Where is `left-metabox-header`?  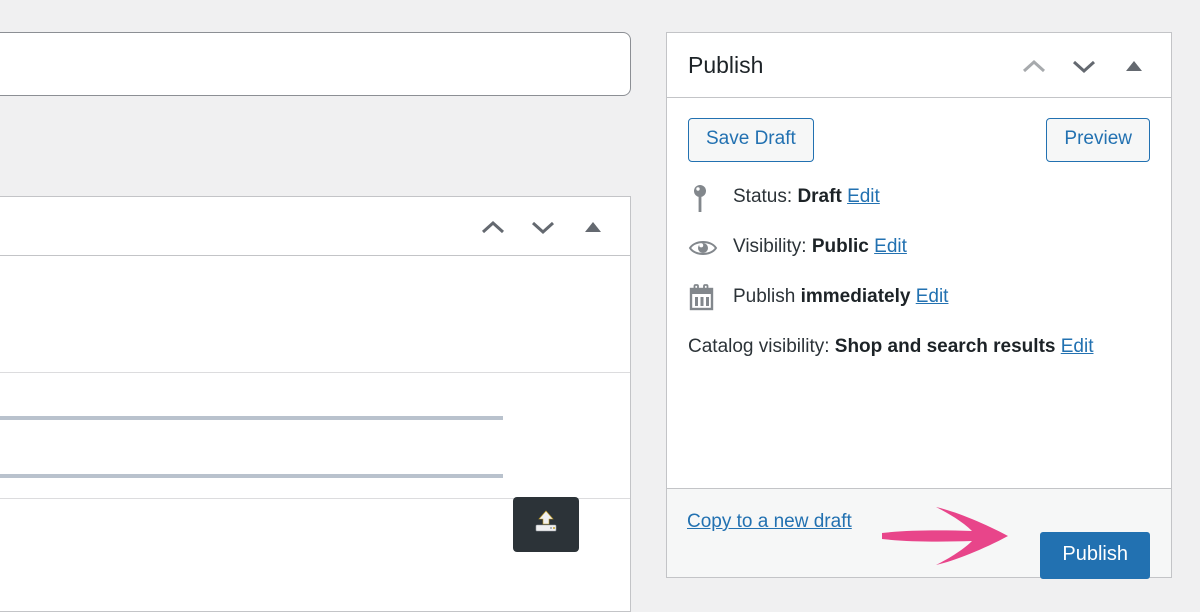 left-metabox-header is located at coordinates (315, 226).